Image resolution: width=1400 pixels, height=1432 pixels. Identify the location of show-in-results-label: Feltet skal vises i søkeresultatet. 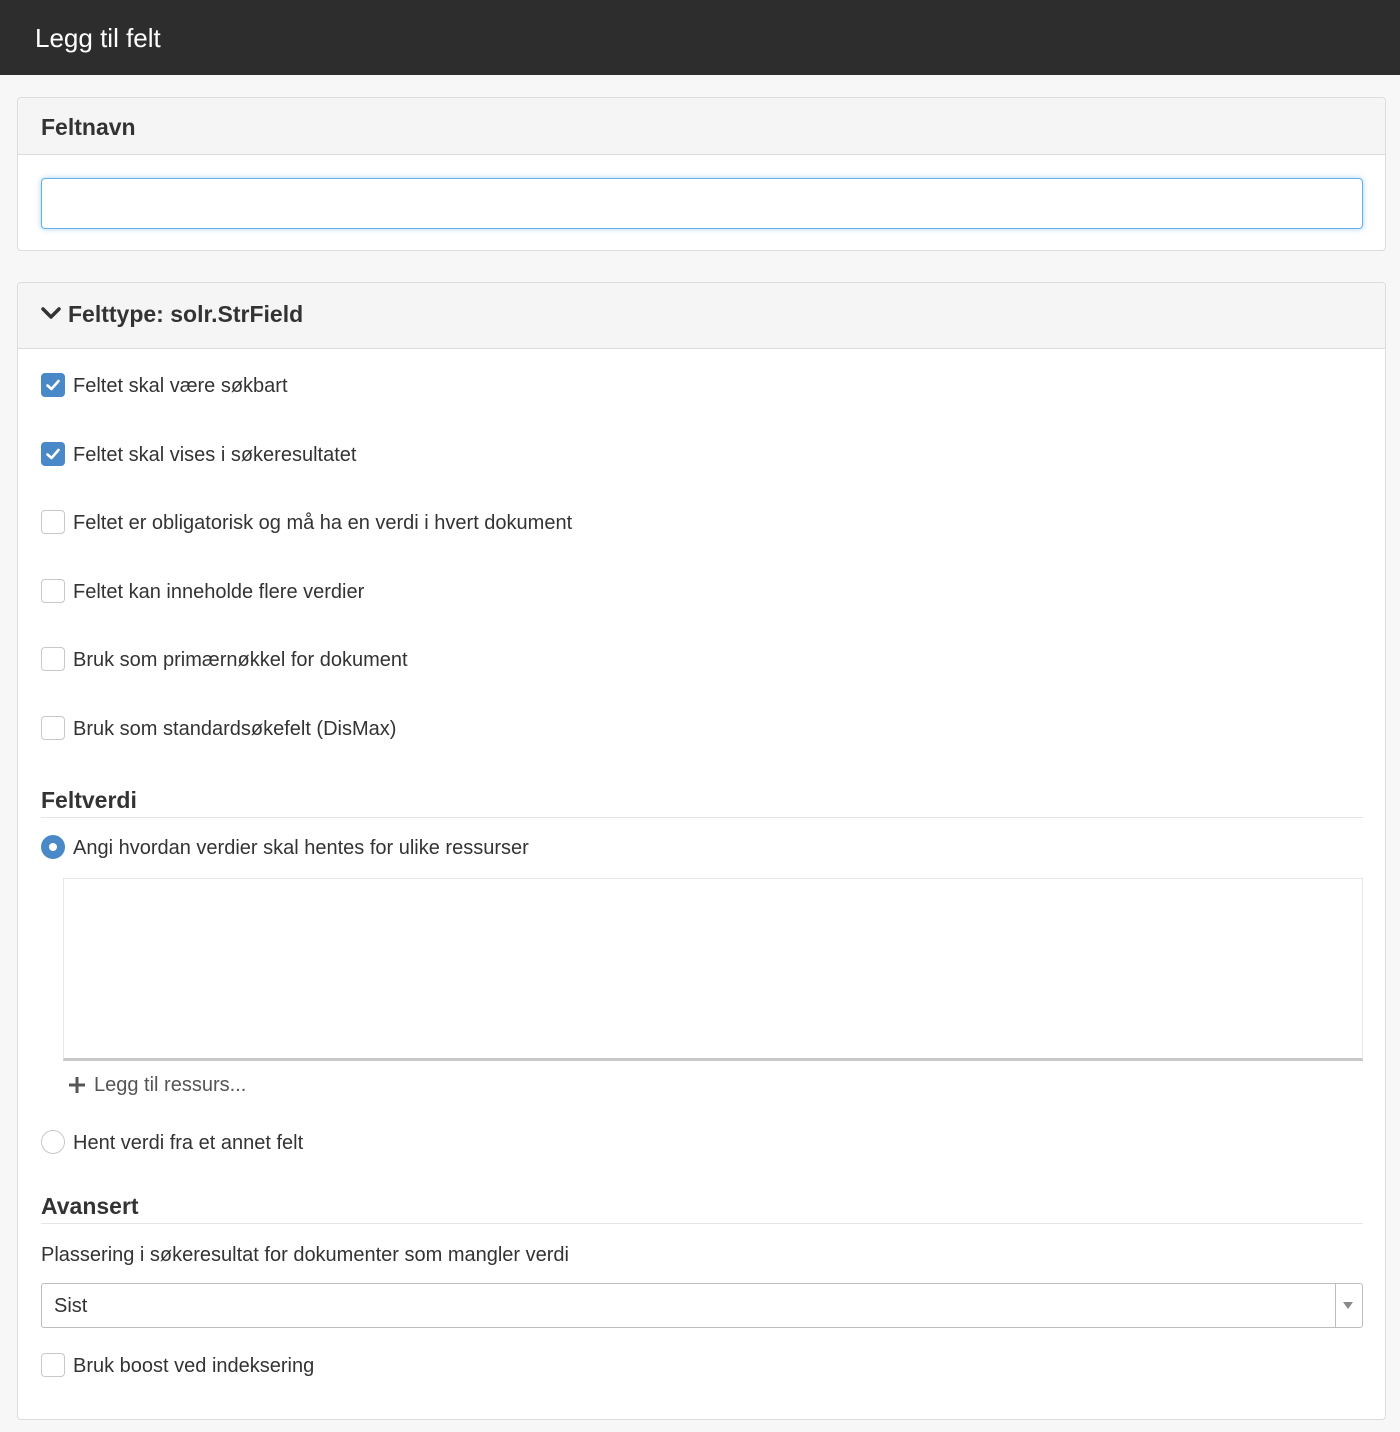
(215, 455).